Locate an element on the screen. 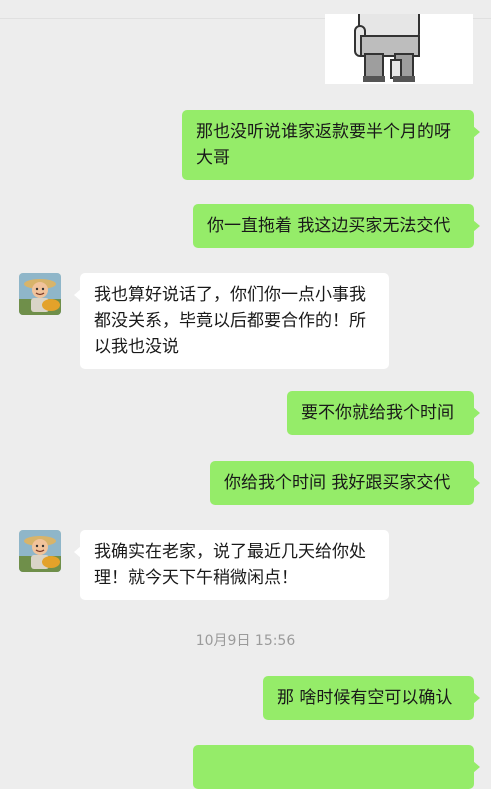  message-text: 那 啥时候有空可以确认 is located at coordinates (365, 698).